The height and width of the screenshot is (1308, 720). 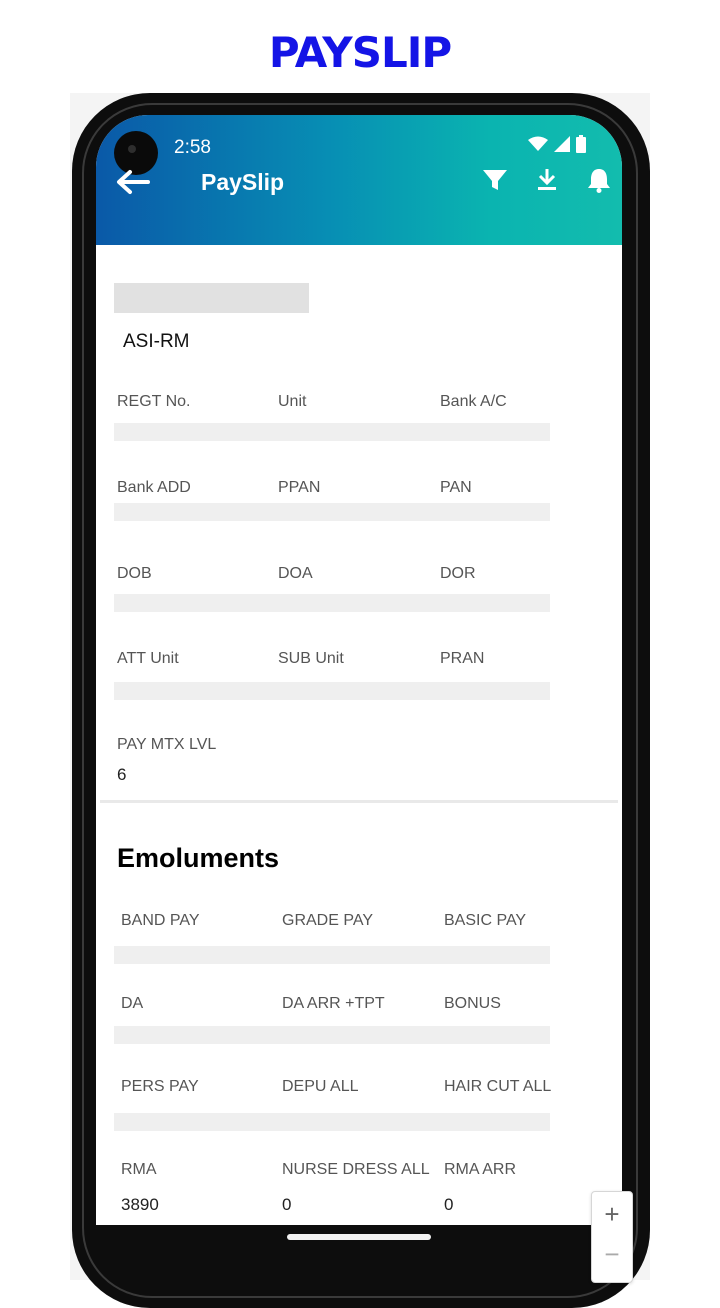 I want to click on section-divider, so click(x=359, y=801).